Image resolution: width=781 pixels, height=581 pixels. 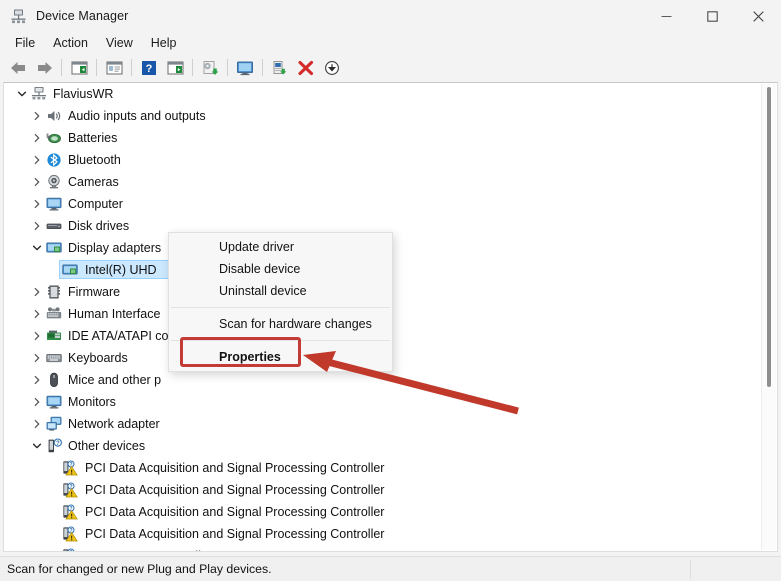 I want to click on menu-help: Help, so click(x=164, y=43).